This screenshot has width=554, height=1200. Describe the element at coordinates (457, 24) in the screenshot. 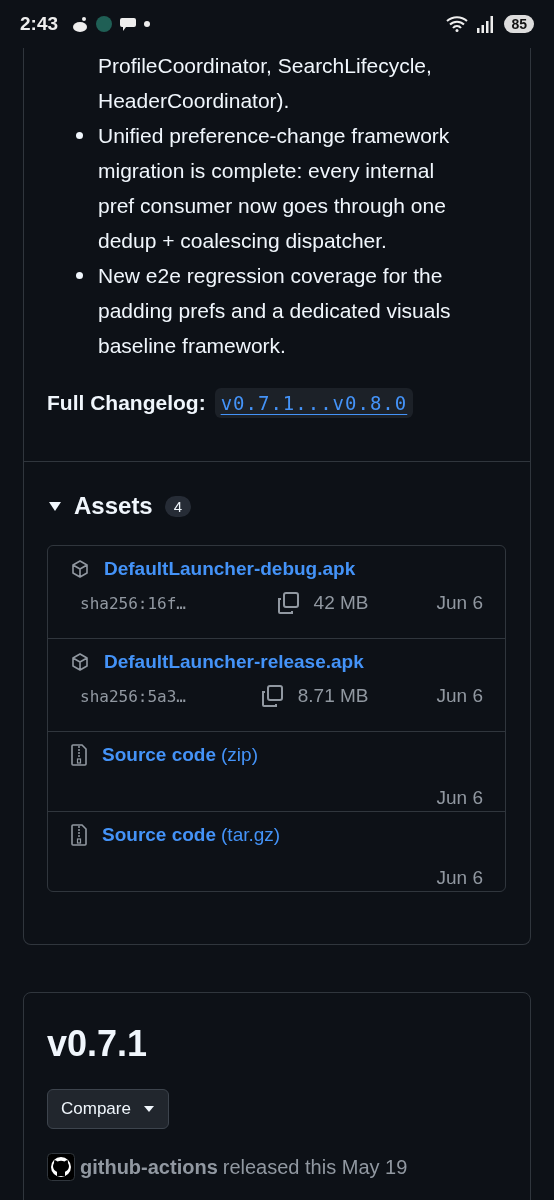

I see `wifi-icon` at that location.